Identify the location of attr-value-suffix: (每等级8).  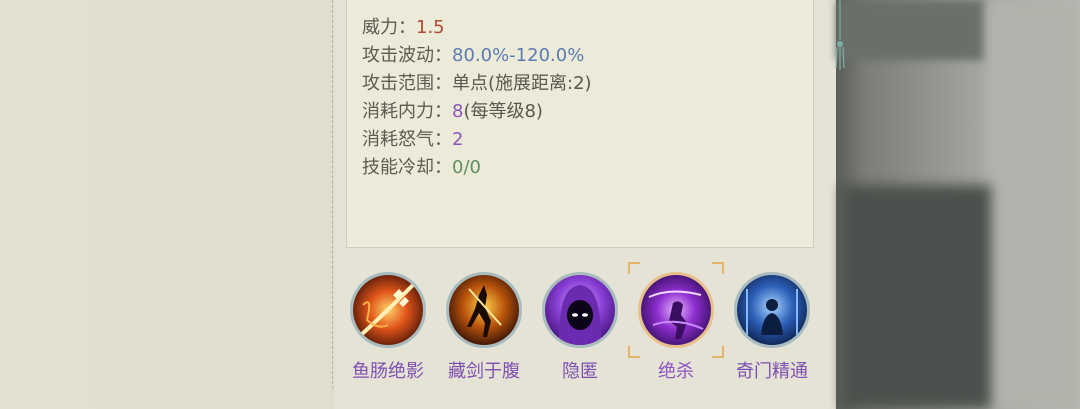
(503, 111).